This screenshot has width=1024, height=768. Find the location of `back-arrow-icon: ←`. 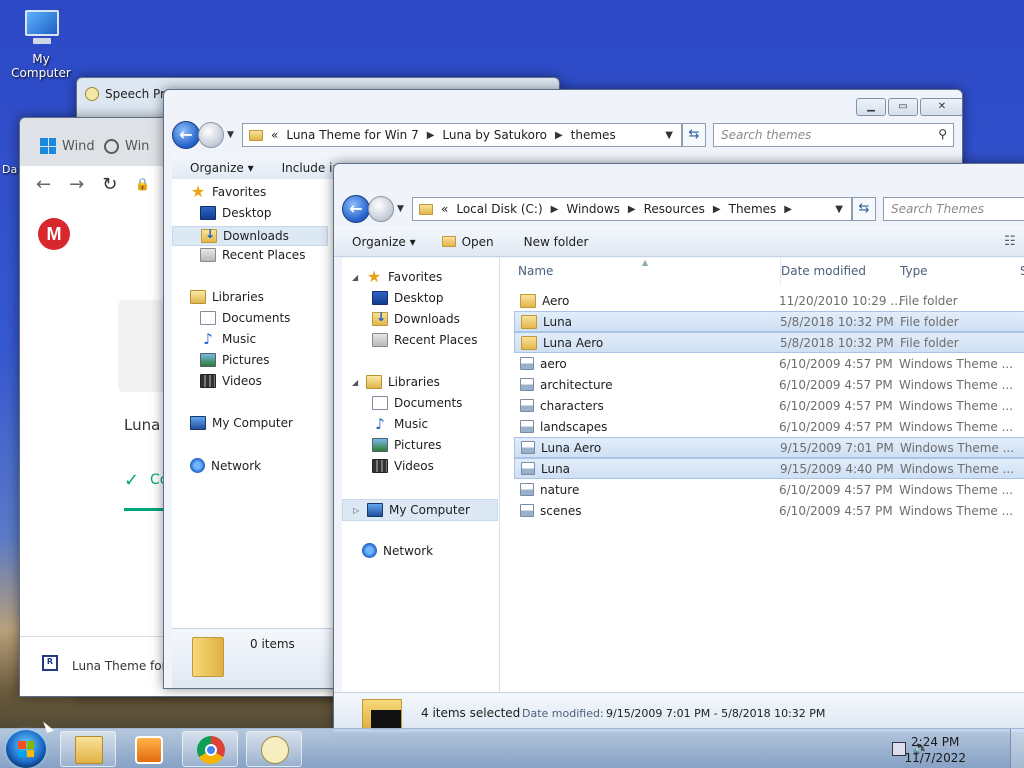

back-arrow-icon: ← is located at coordinates (43, 184).